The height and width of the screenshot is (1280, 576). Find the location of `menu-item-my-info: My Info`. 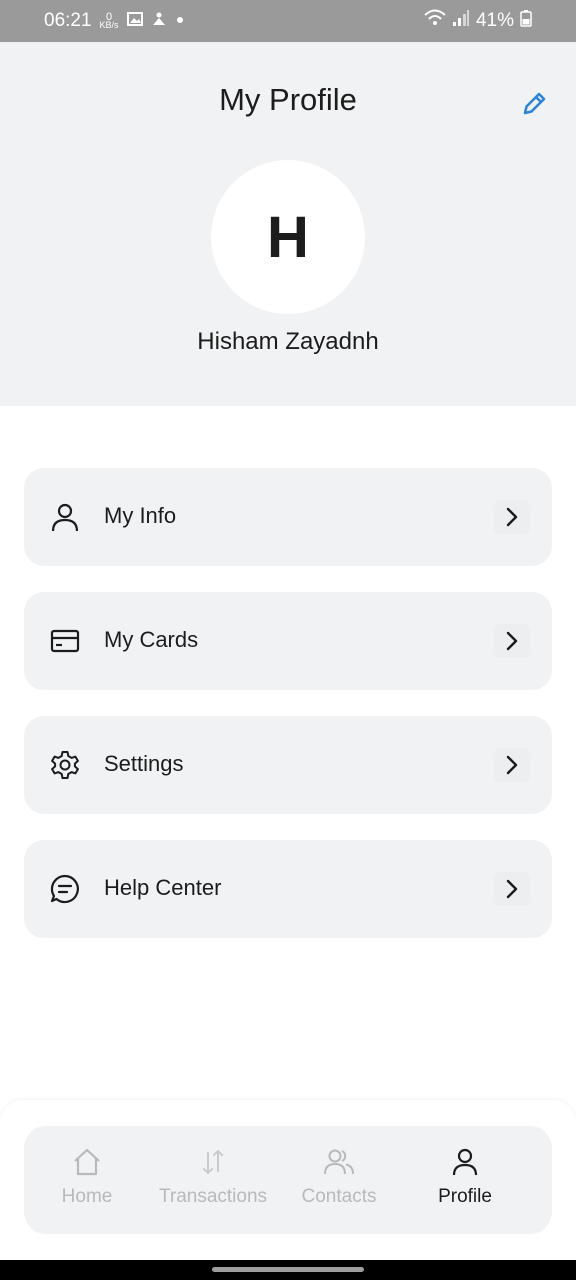

menu-item-my-info: My Info is located at coordinates (288, 517).